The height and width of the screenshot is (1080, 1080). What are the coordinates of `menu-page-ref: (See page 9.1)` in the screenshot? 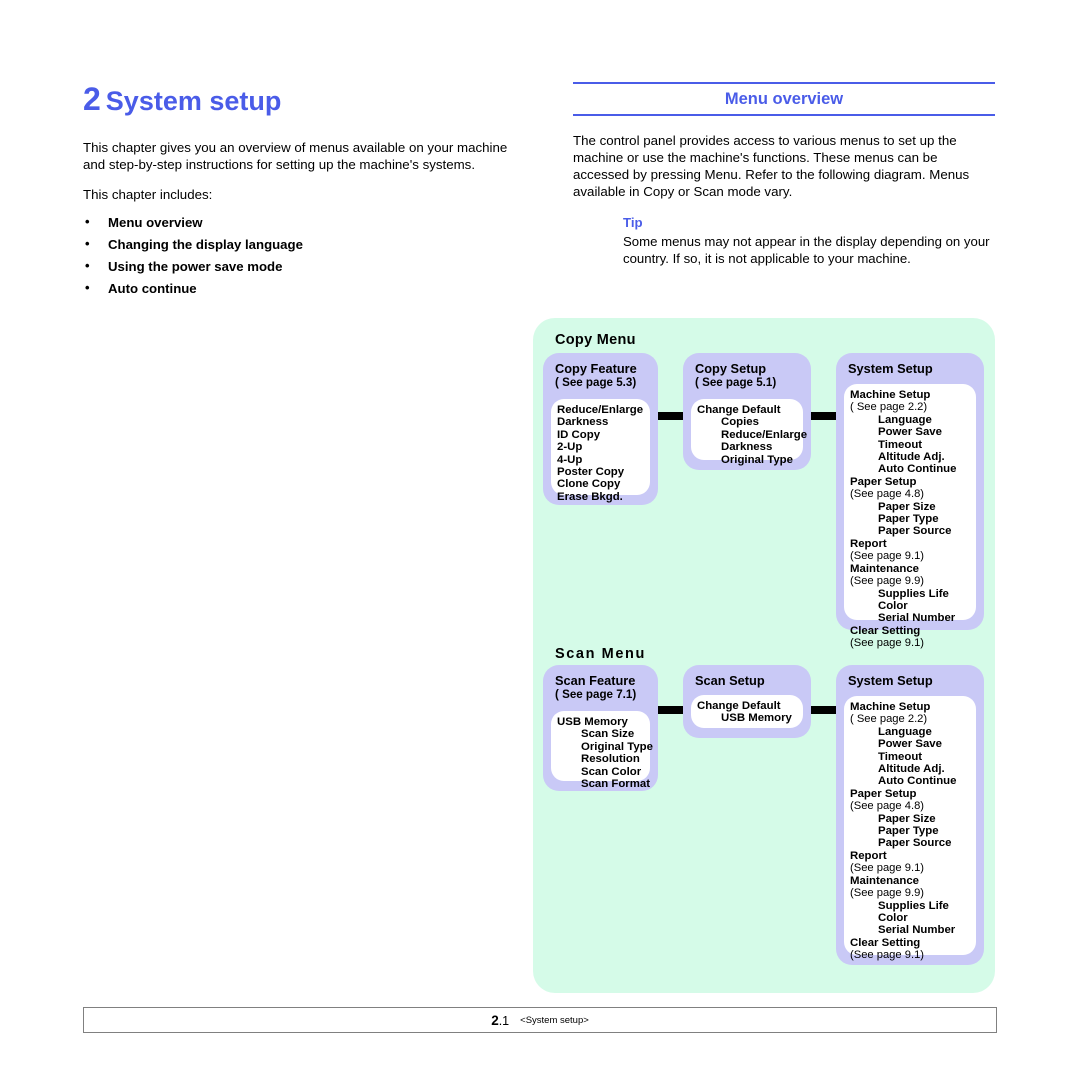 It's located at (887, 556).